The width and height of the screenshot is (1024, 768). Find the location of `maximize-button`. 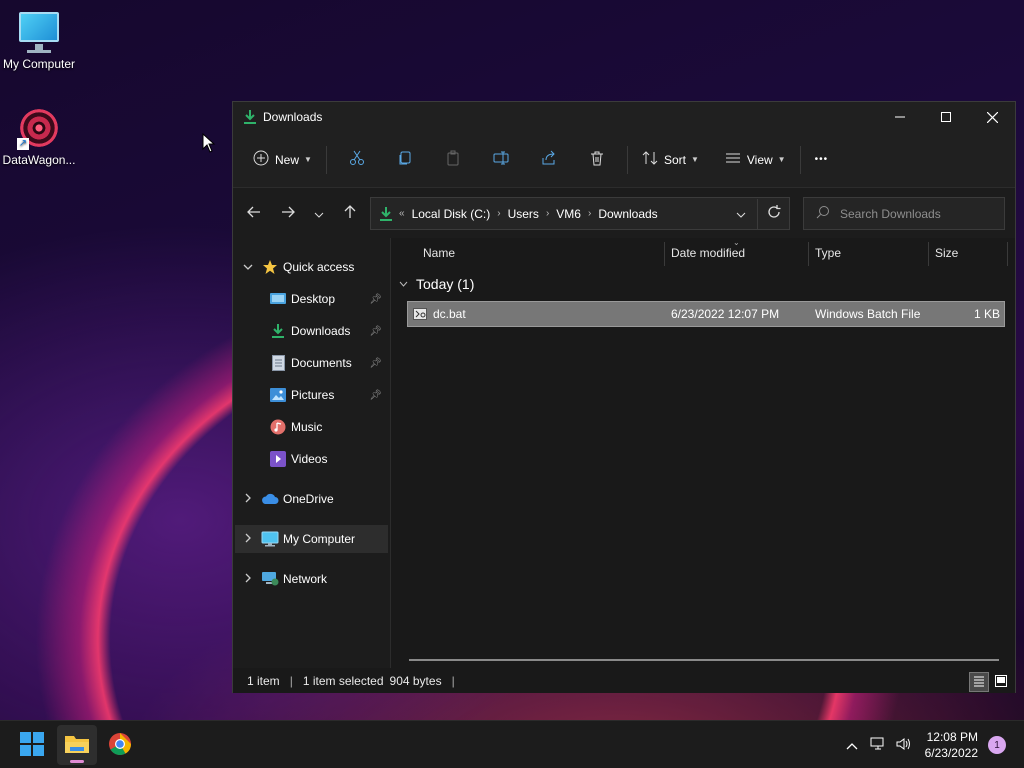

maximize-button is located at coordinates (946, 117).